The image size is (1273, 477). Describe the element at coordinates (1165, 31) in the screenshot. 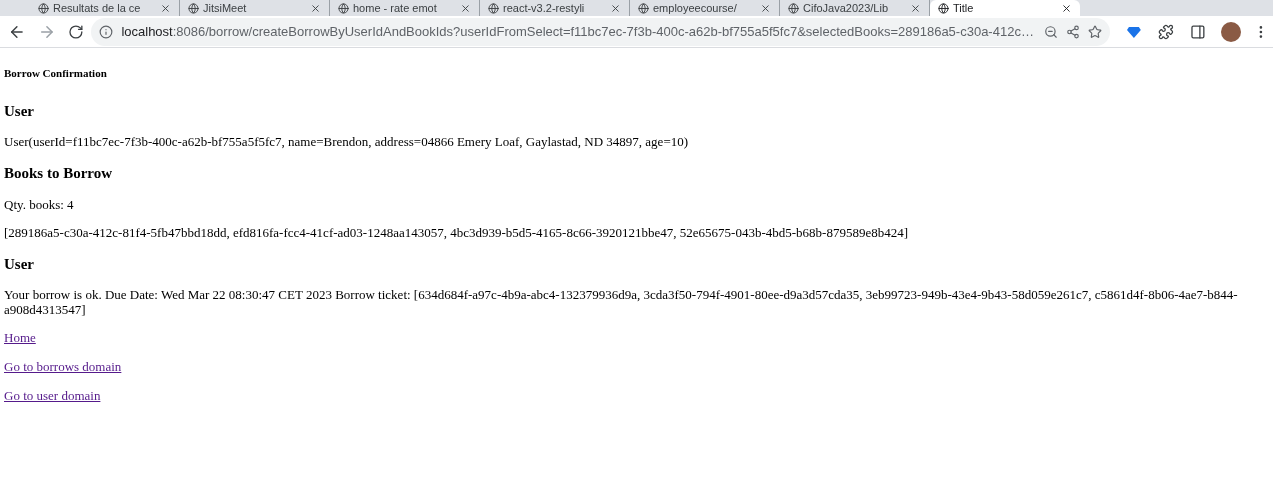

I see `puzzle-icon` at that location.